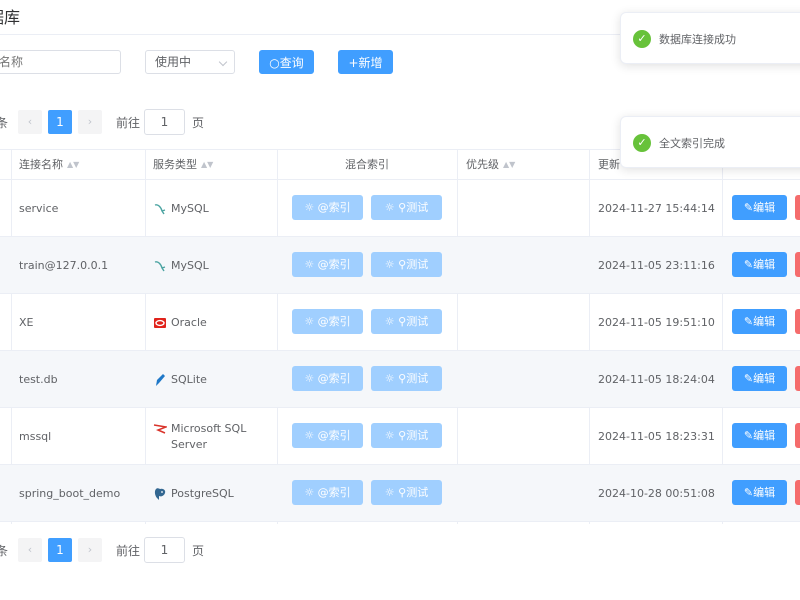  Describe the element at coordinates (370, 63) in the screenshot. I see `add-button-label: 新增` at that location.